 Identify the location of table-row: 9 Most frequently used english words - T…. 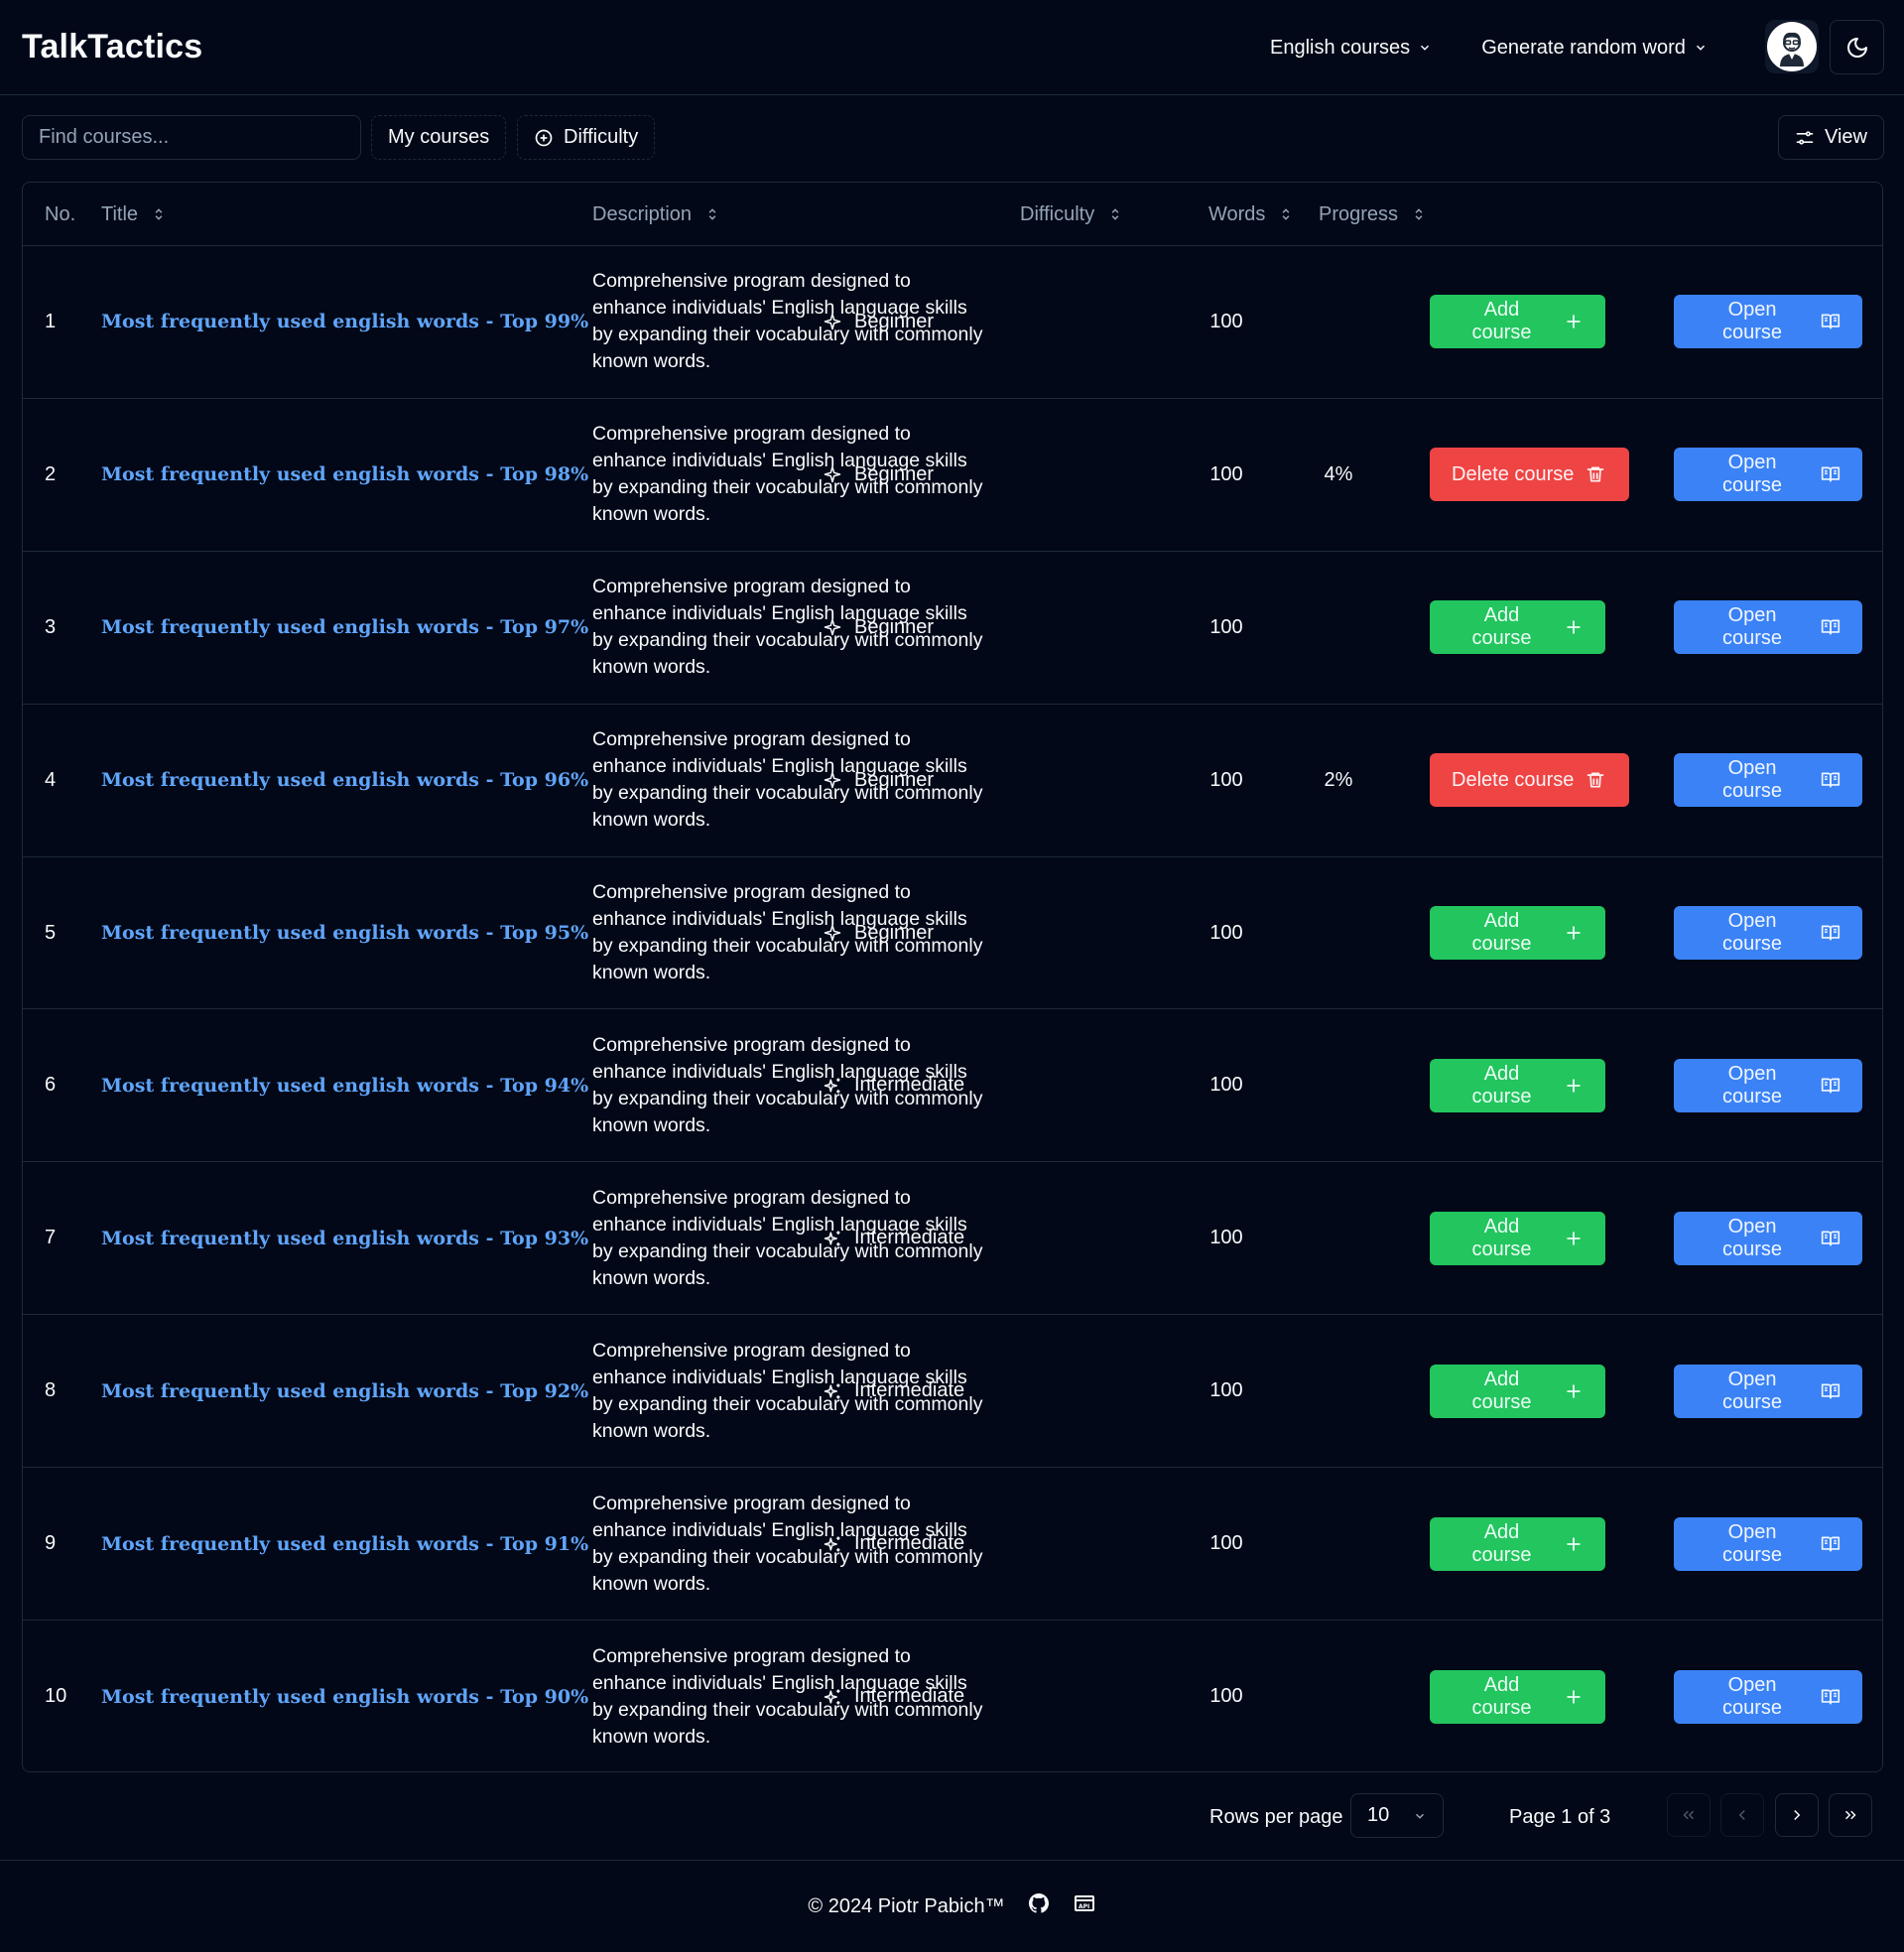
(952, 1545).